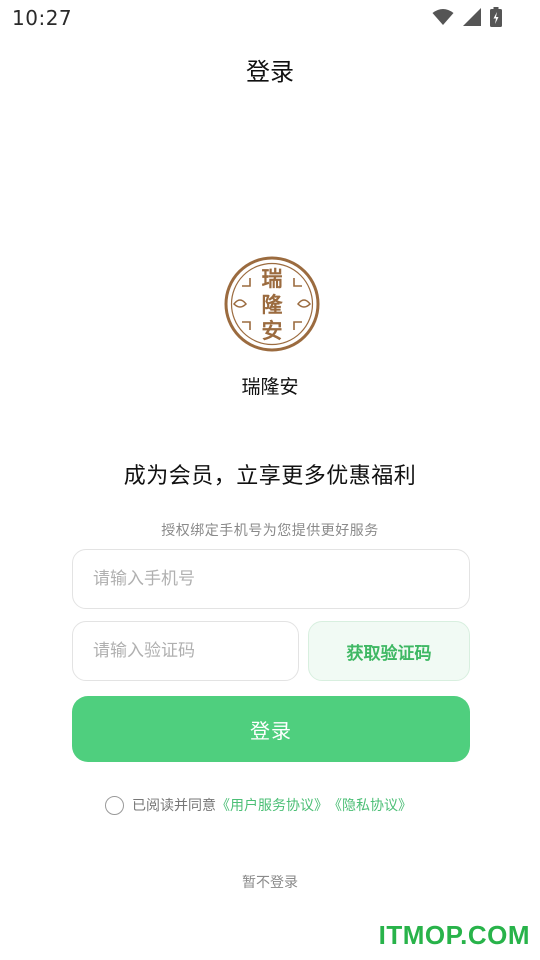 This screenshot has height=960, width=540. Describe the element at coordinates (270, 72) in the screenshot. I see `page-title: 登录` at that location.